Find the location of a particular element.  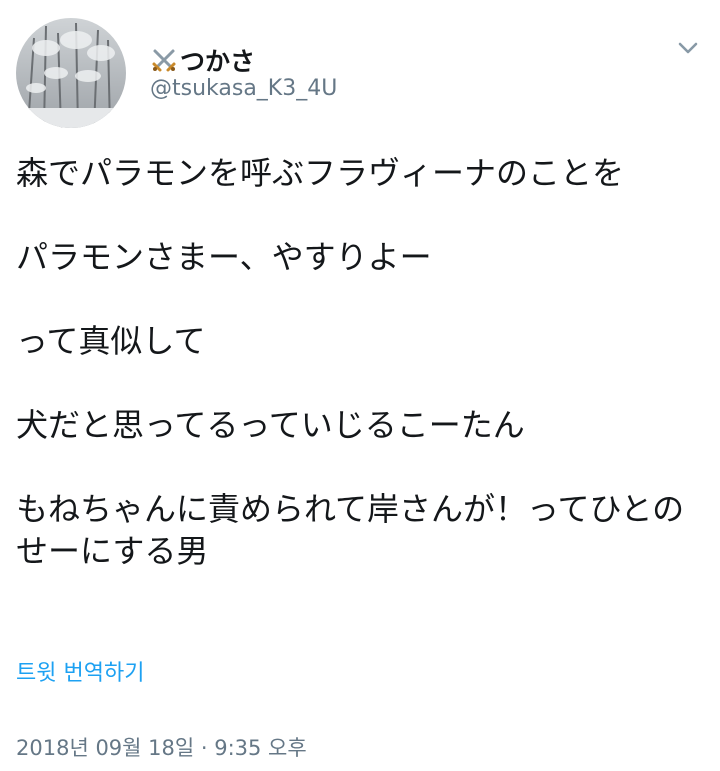

tweet-paragraph: 森でパラモンを呼ぶフラヴィーナのことを is located at coordinates (320, 173).